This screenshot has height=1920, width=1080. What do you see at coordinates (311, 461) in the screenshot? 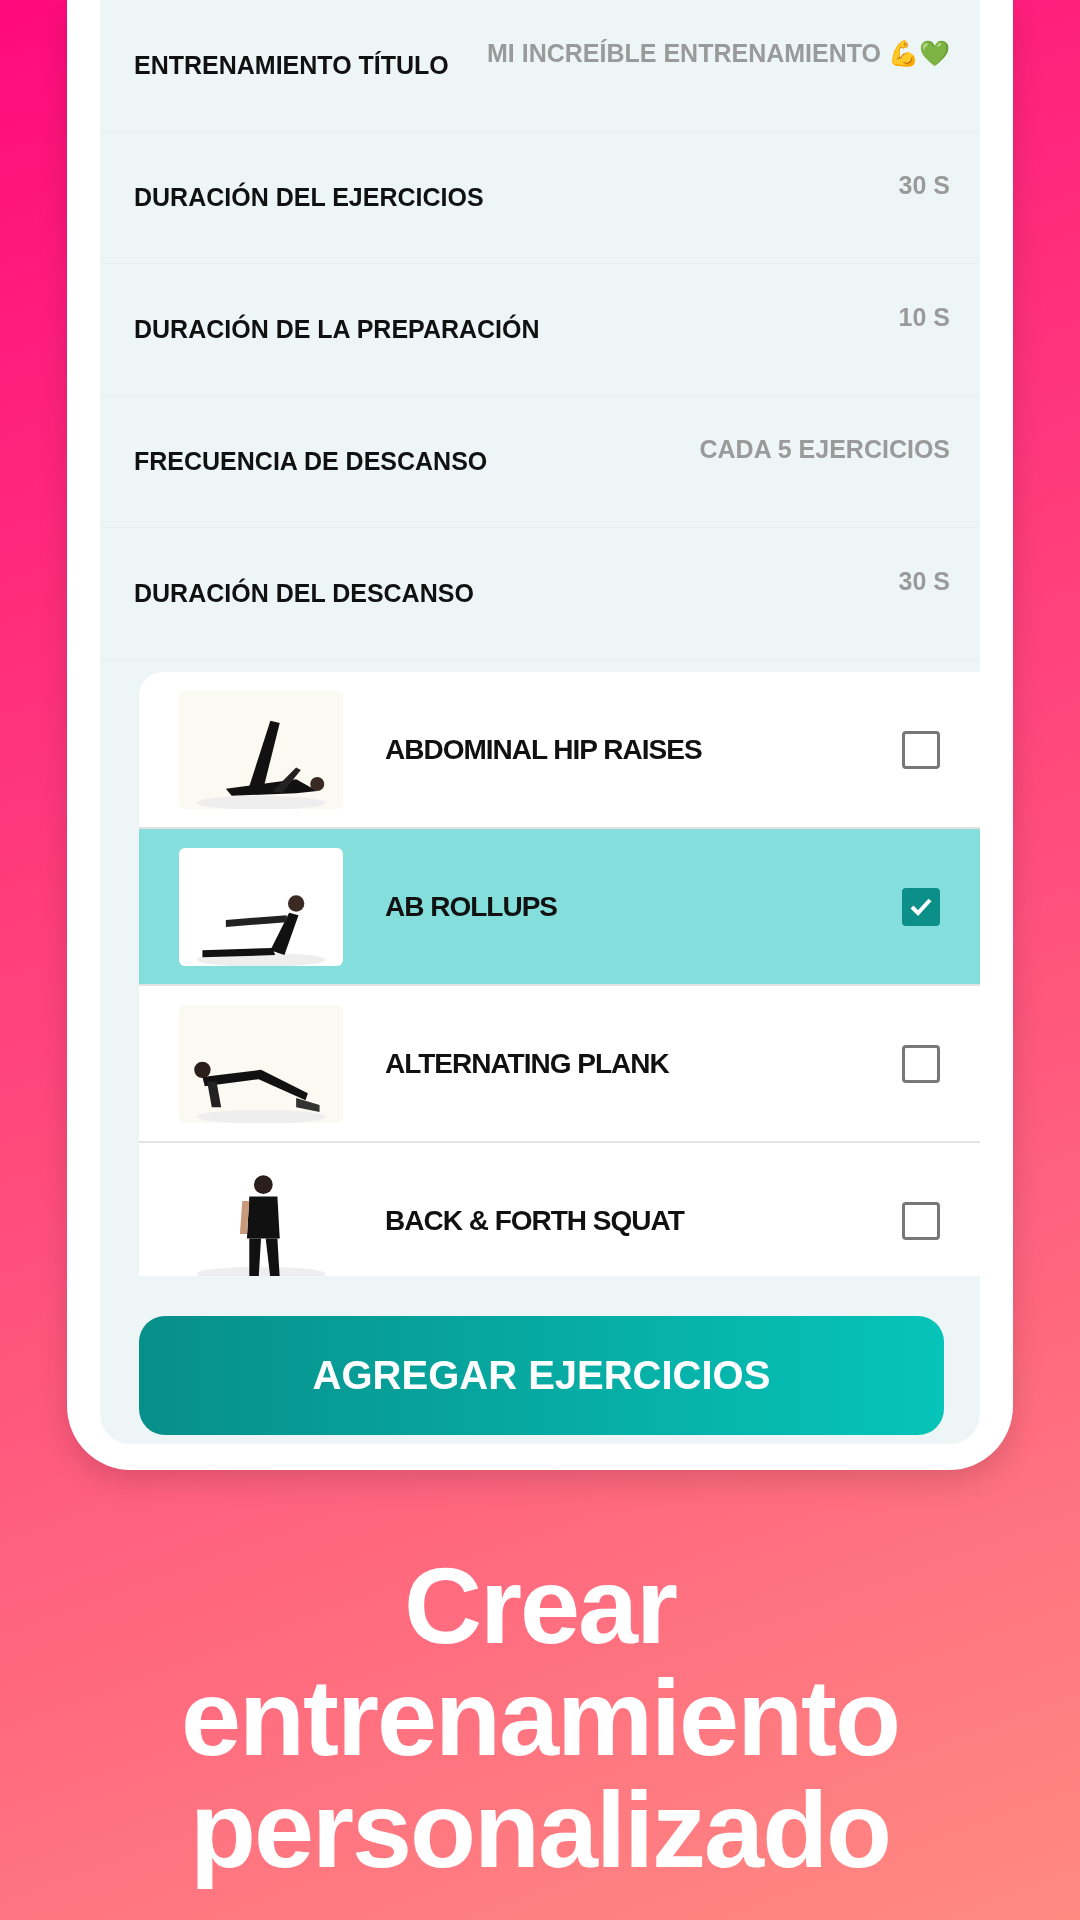
I see `setting-label: FRECUENCIA DE DESCANSO` at bounding box center [311, 461].